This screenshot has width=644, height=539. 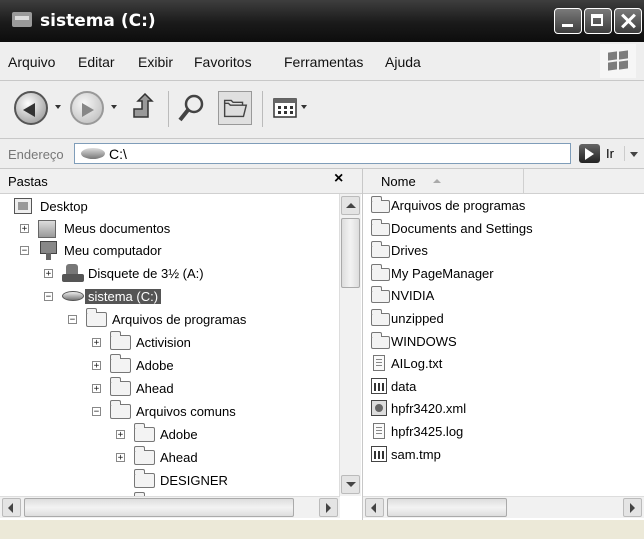 I want to click on back-arrow-icon, so click(x=29, y=110).